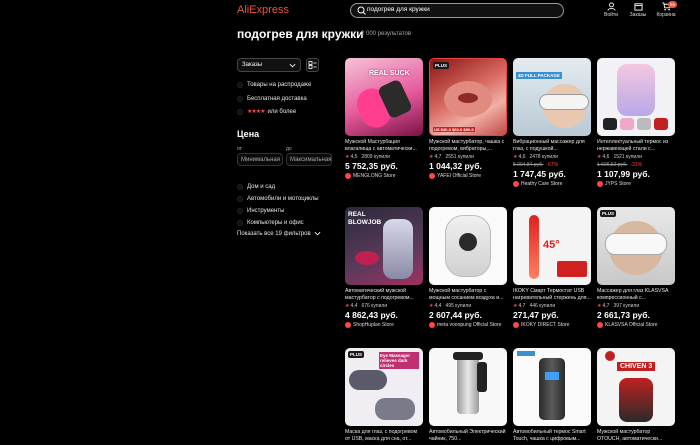 Image resolution: width=700 pixels, height=445 pixels. What do you see at coordinates (373, 325) in the screenshot?
I see `product-store-name: ShopHuplan Store` at bounding box center [373, 325].